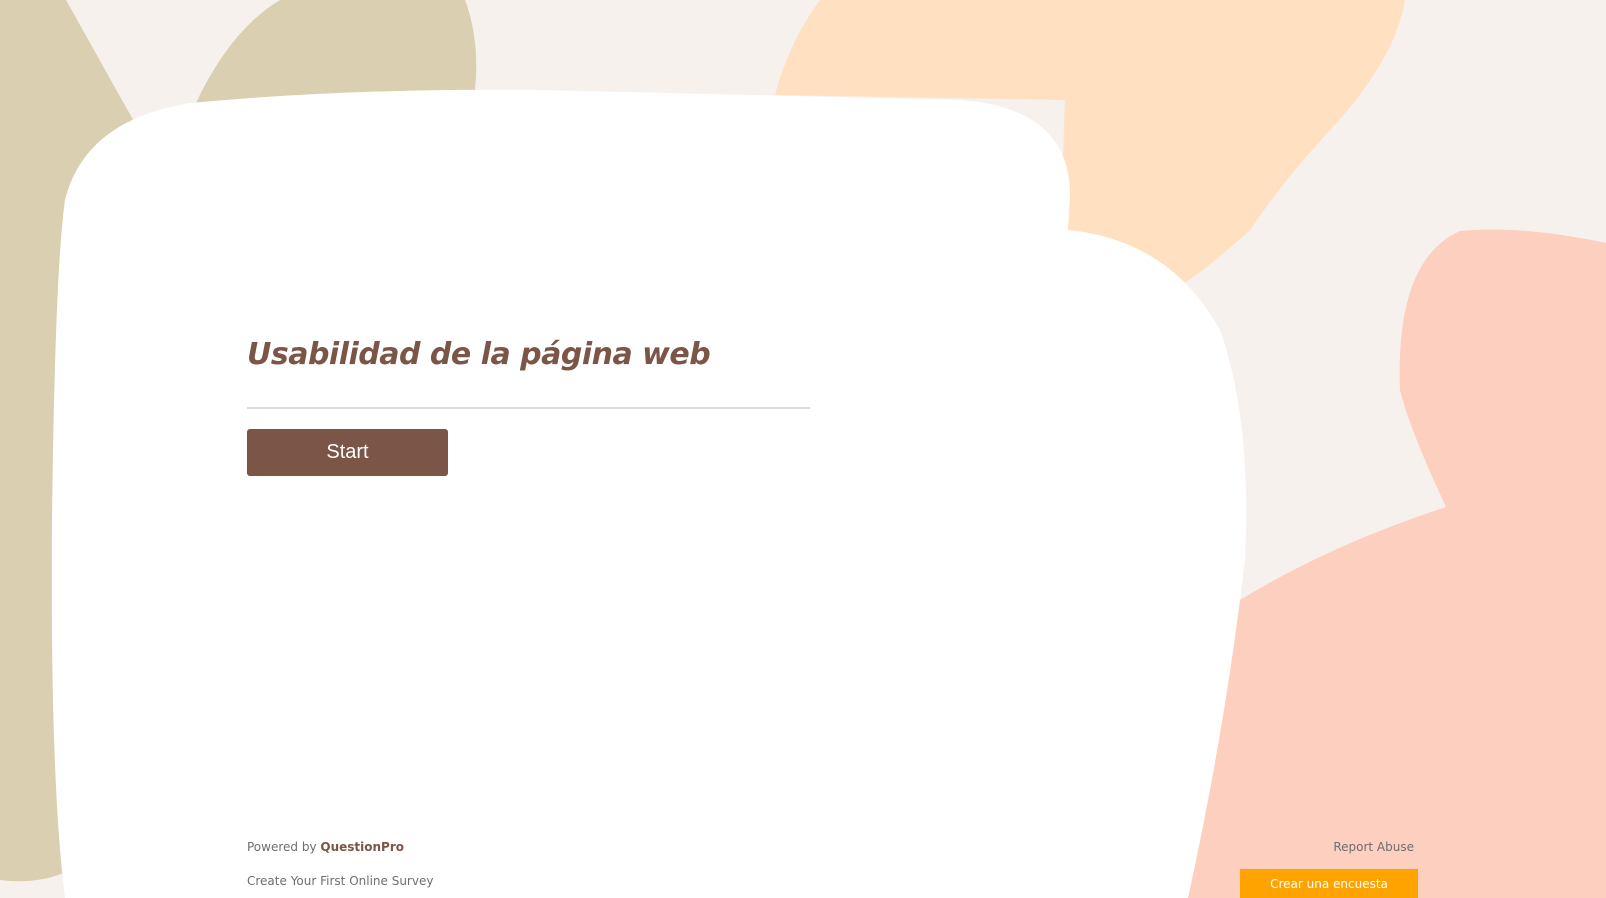  What do you see at coordinates (1329, 883) in the screenshot?
I see `create-survey-button: Crear una encuesta` at bounding box center [1329, 883].